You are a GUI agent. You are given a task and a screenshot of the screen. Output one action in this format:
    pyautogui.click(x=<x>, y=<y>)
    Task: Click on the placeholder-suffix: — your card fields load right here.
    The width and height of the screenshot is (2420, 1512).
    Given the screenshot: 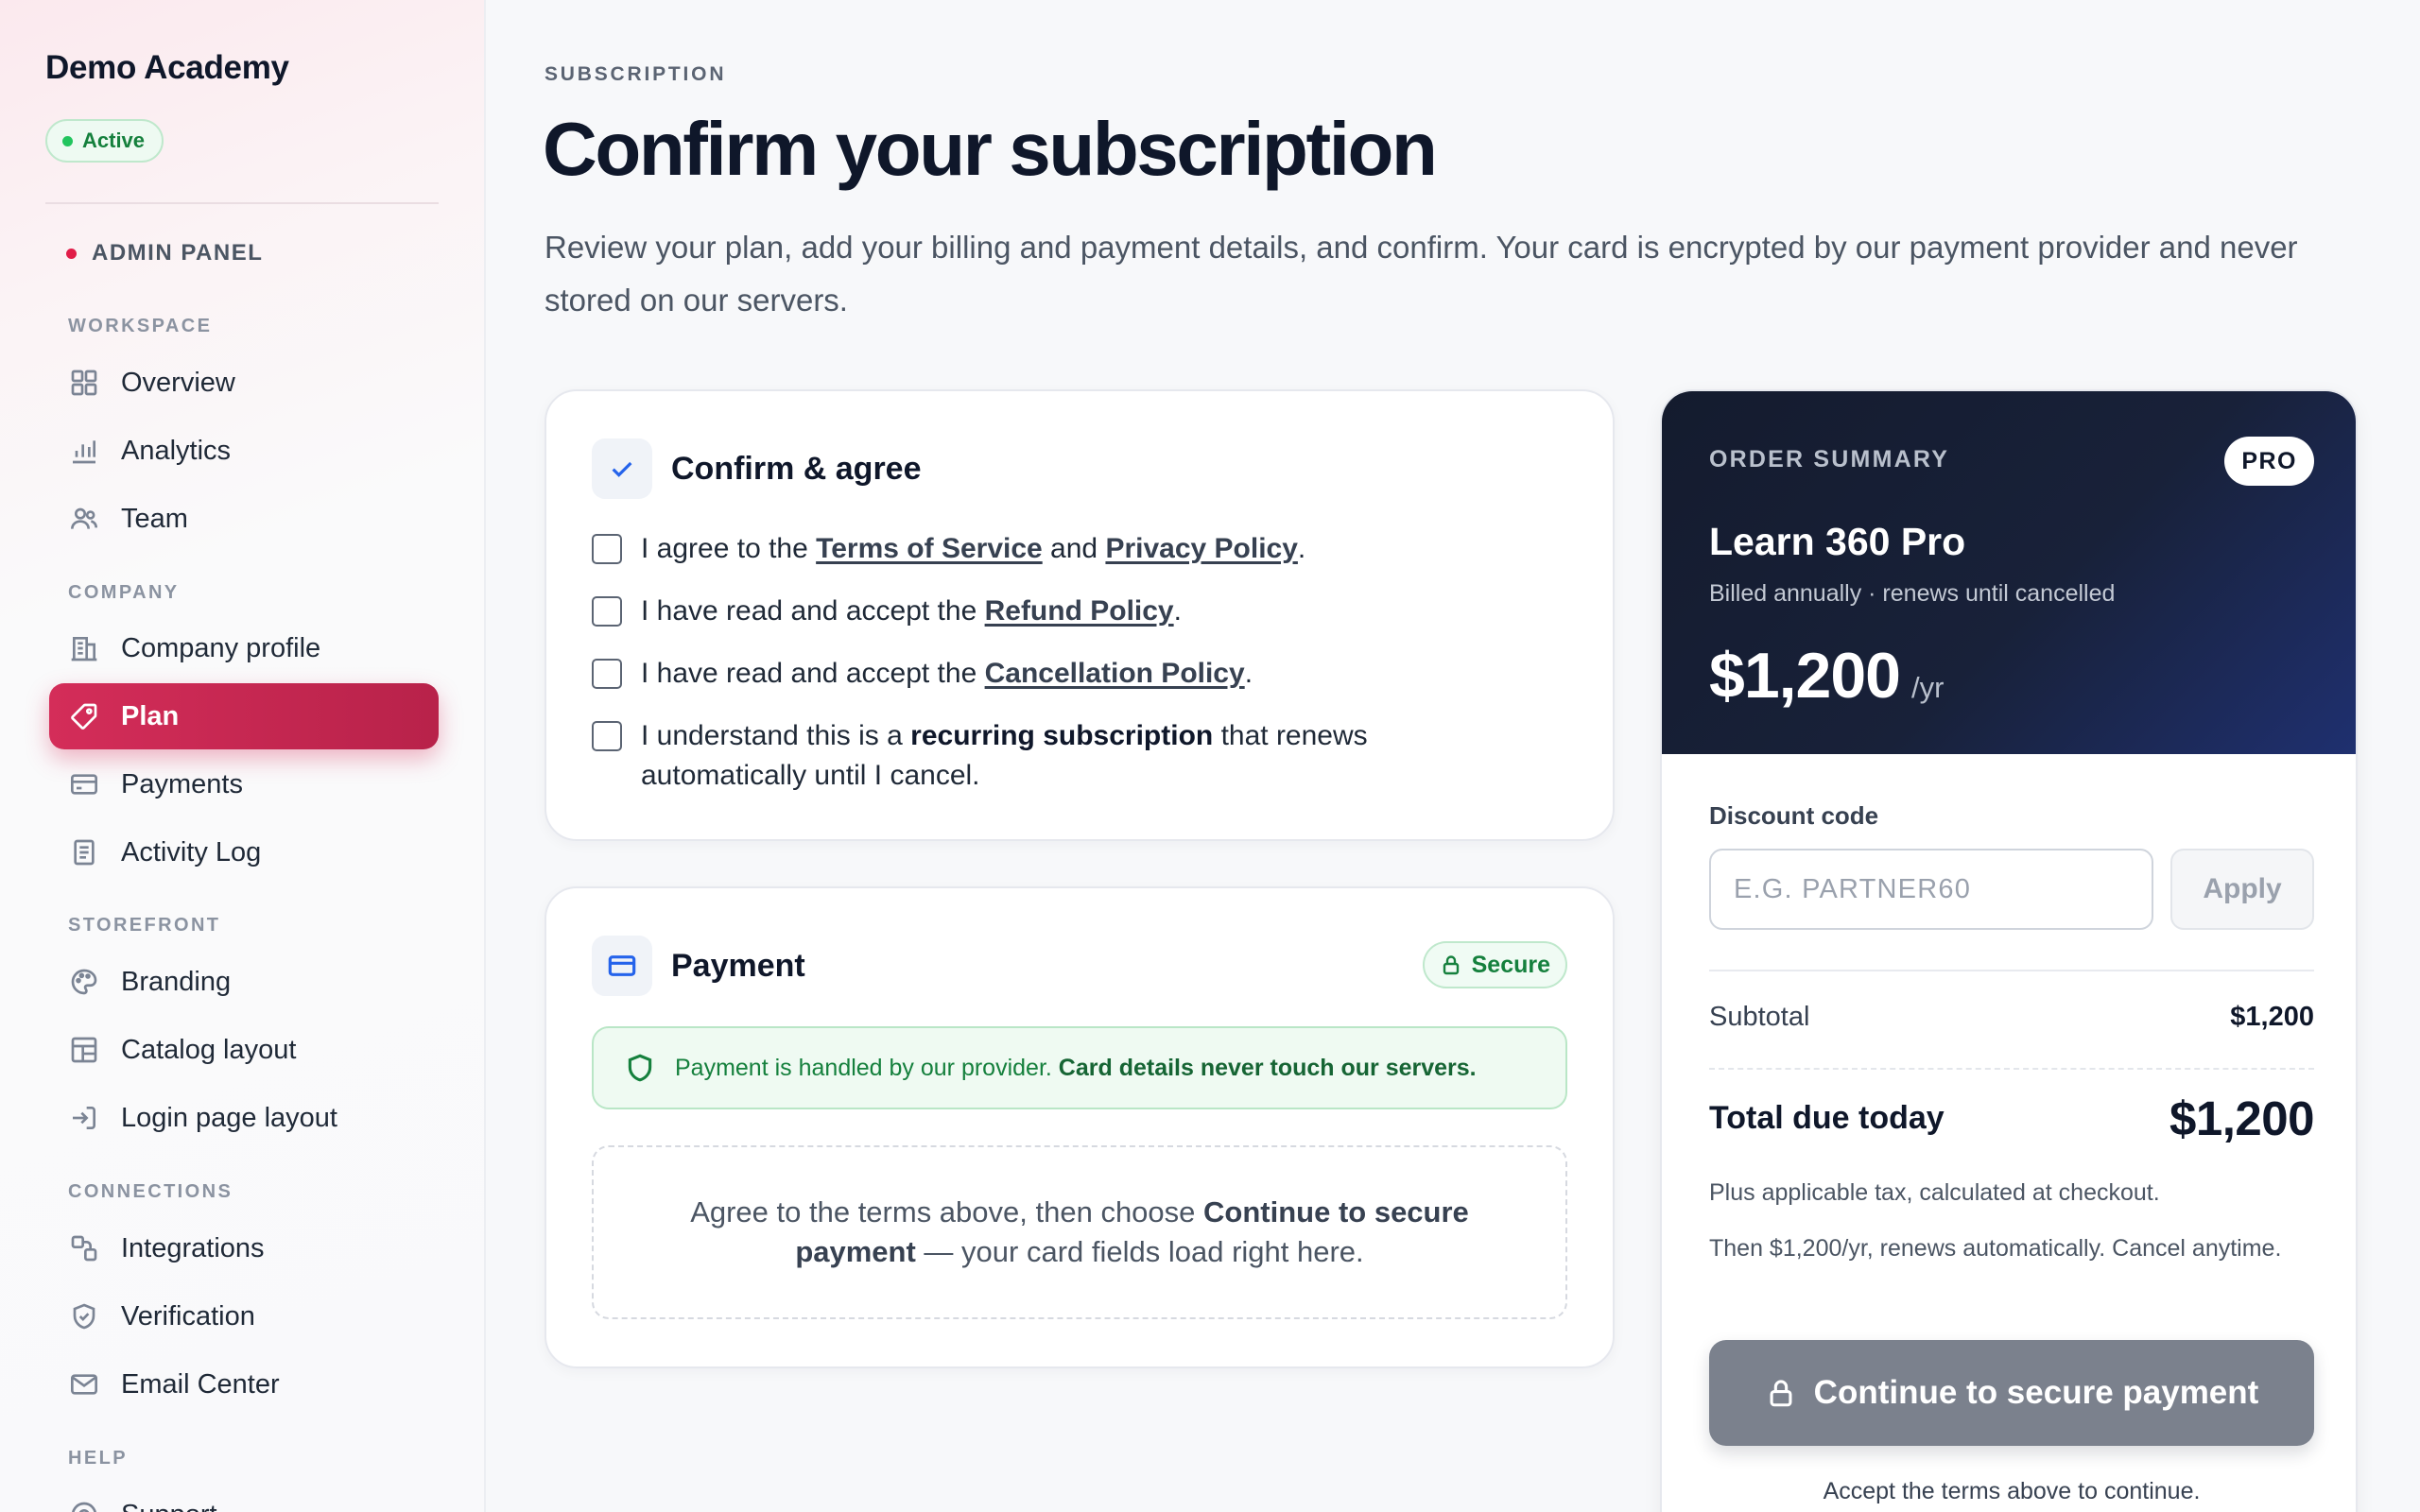 What is the action you would take?
    pyautogui.click(x=1139, y=1251)
    